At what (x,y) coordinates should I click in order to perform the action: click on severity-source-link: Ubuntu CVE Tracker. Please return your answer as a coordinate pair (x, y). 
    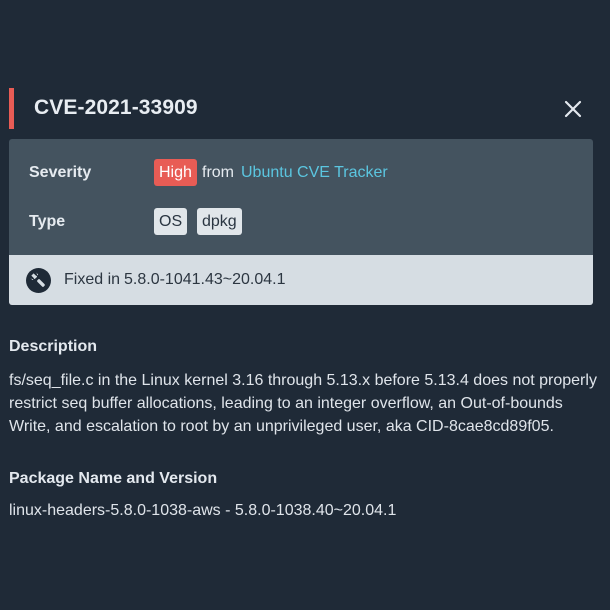
    Looking at the image, I should click on (314, 173).